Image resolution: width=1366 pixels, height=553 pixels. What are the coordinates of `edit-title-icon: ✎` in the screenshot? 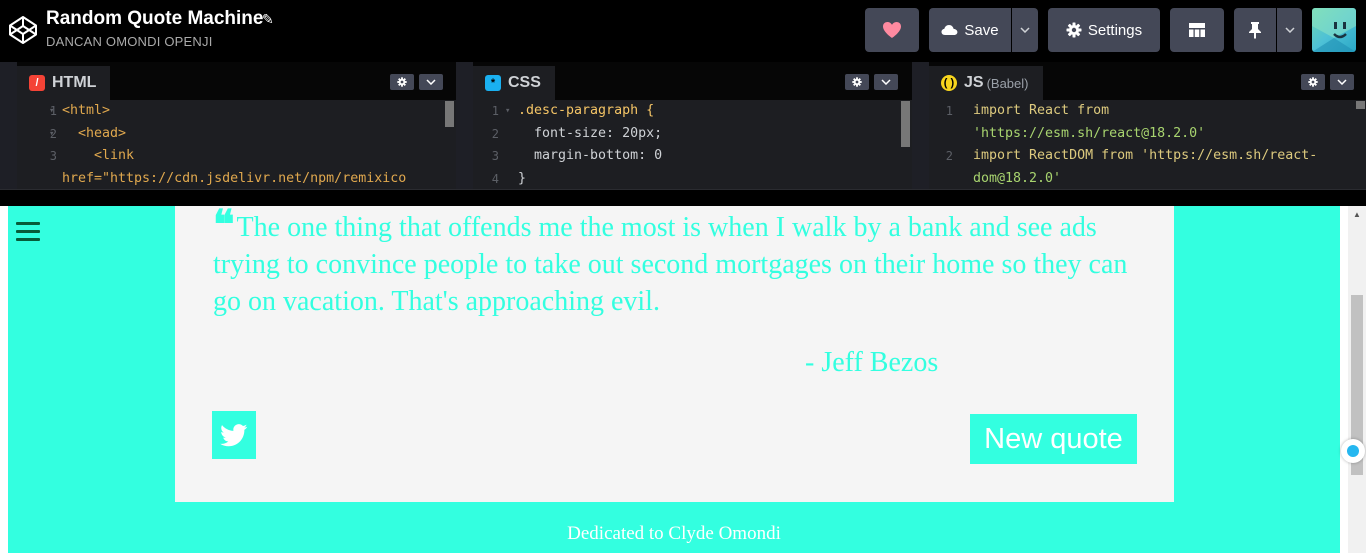 It's located at (268, 19).